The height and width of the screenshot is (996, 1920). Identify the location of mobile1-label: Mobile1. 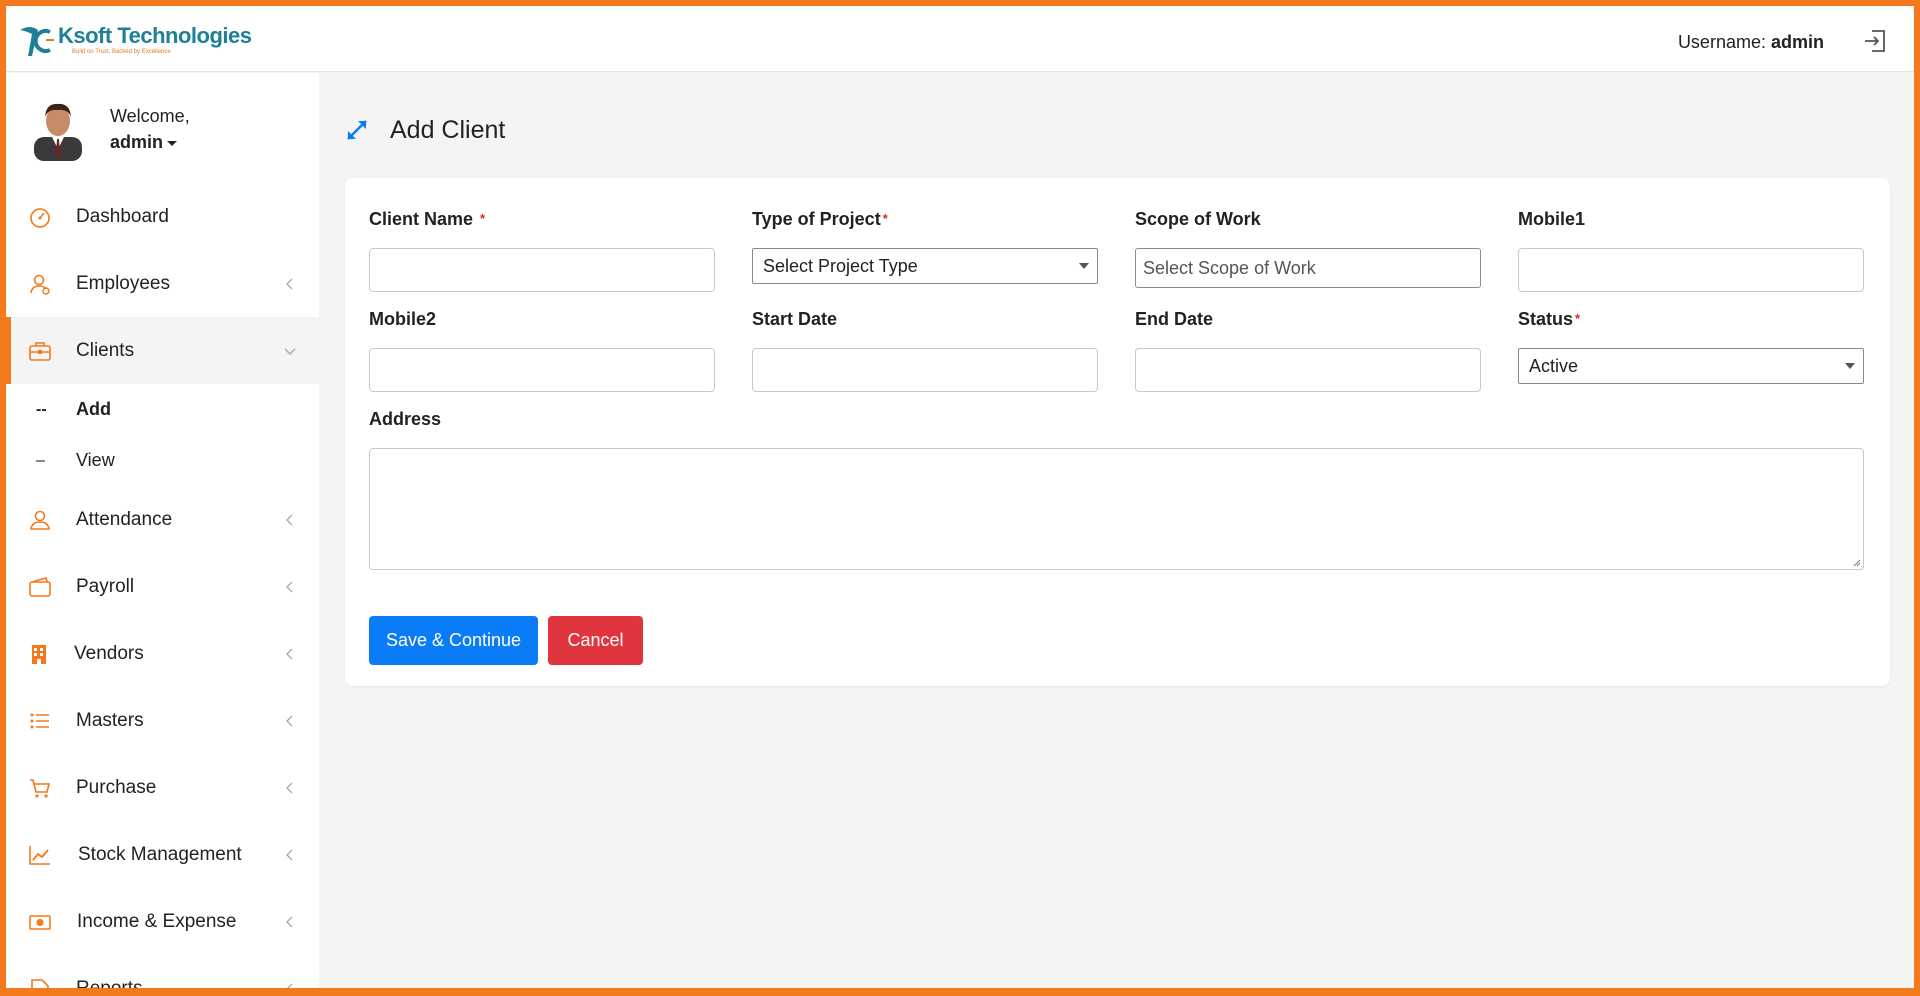
(1552, 219).